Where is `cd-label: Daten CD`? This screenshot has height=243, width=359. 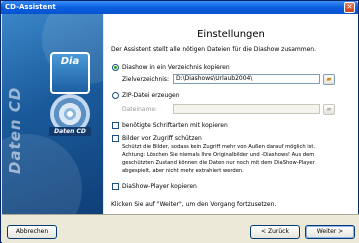 cd-label: Daten CD is located at coordinates (70, 131).